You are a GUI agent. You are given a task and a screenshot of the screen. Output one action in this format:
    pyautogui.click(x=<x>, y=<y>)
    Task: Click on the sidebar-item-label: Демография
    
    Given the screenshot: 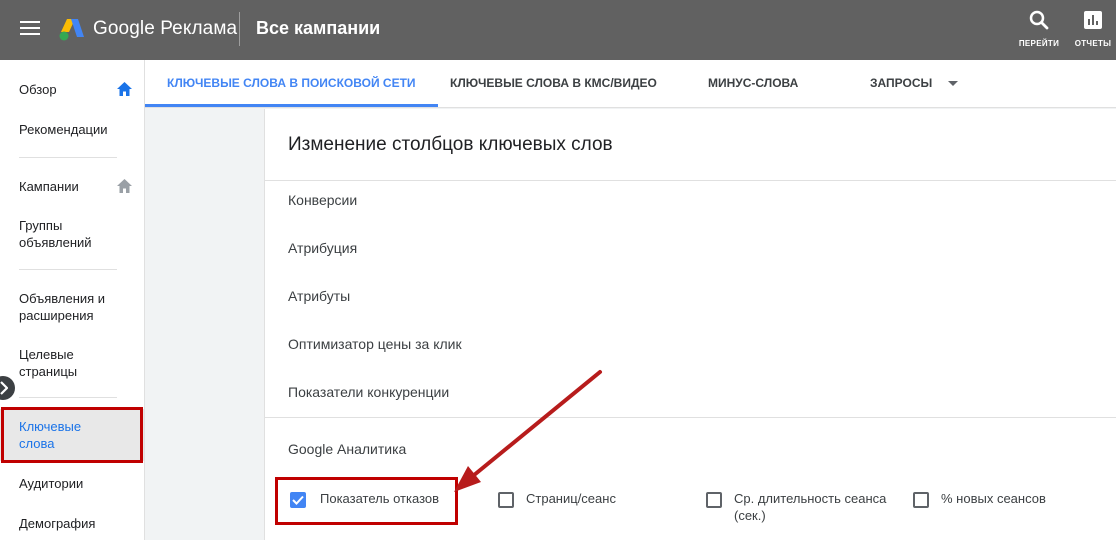 What is the action you would take?
    pyautogui.click(x=57, y=523)
    